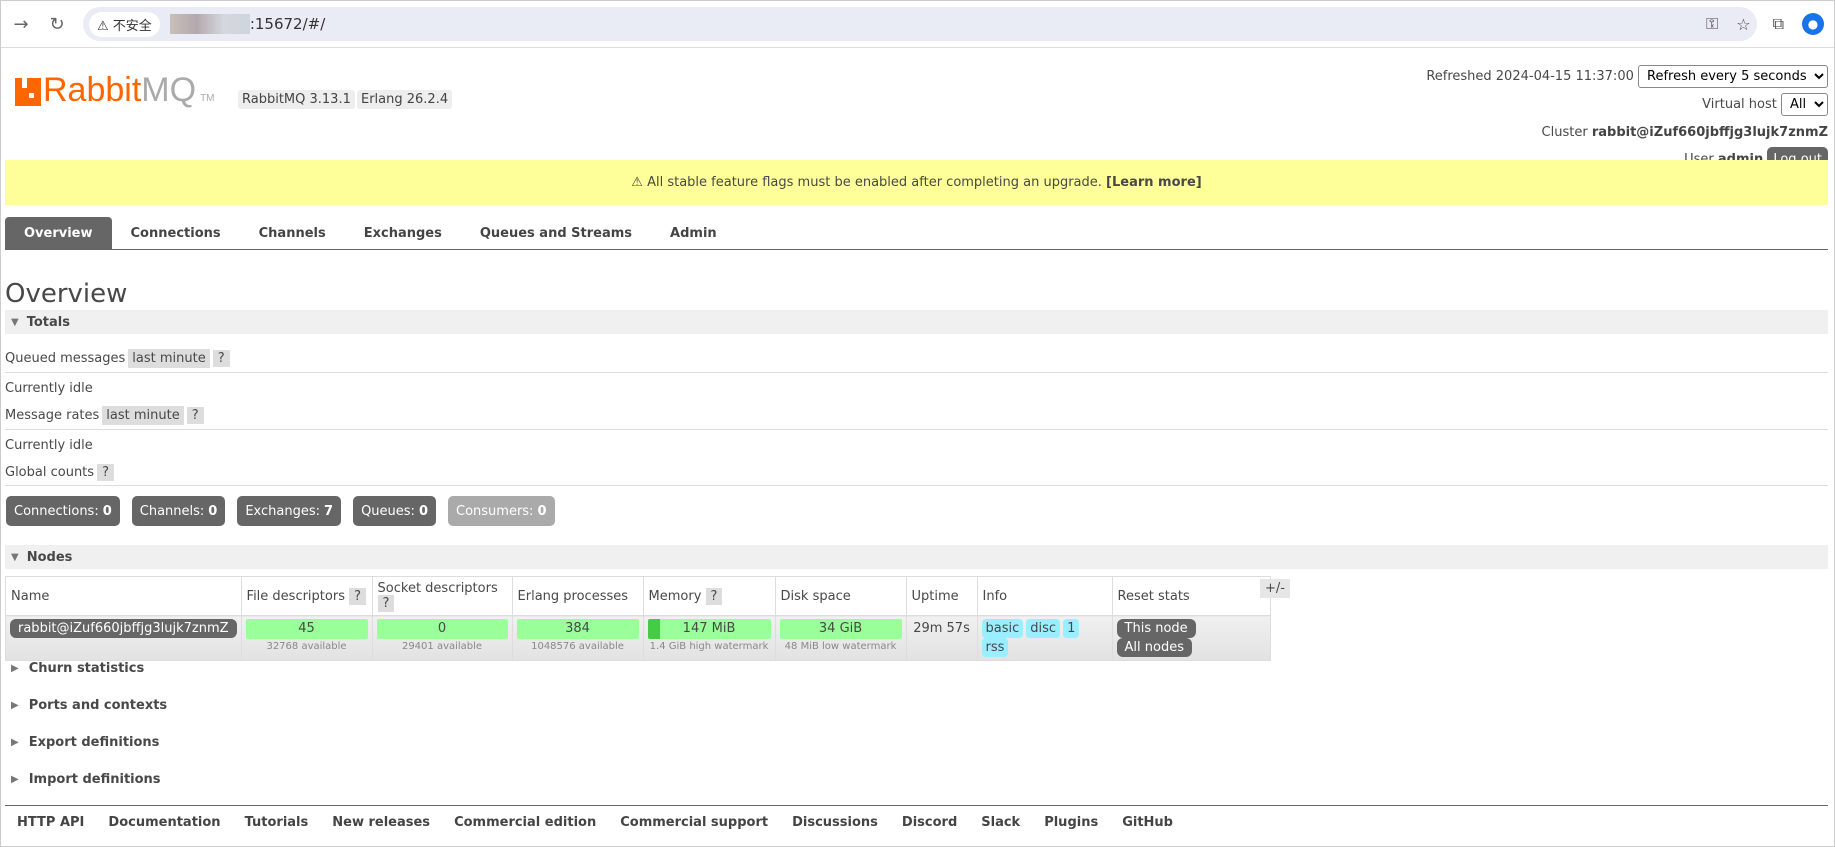 The image size is (1835, 847). What do you see at coordinates (929, 822) in the screenshot?
I see `footer-link-discord: Discord` at bounding box center [929, 822].